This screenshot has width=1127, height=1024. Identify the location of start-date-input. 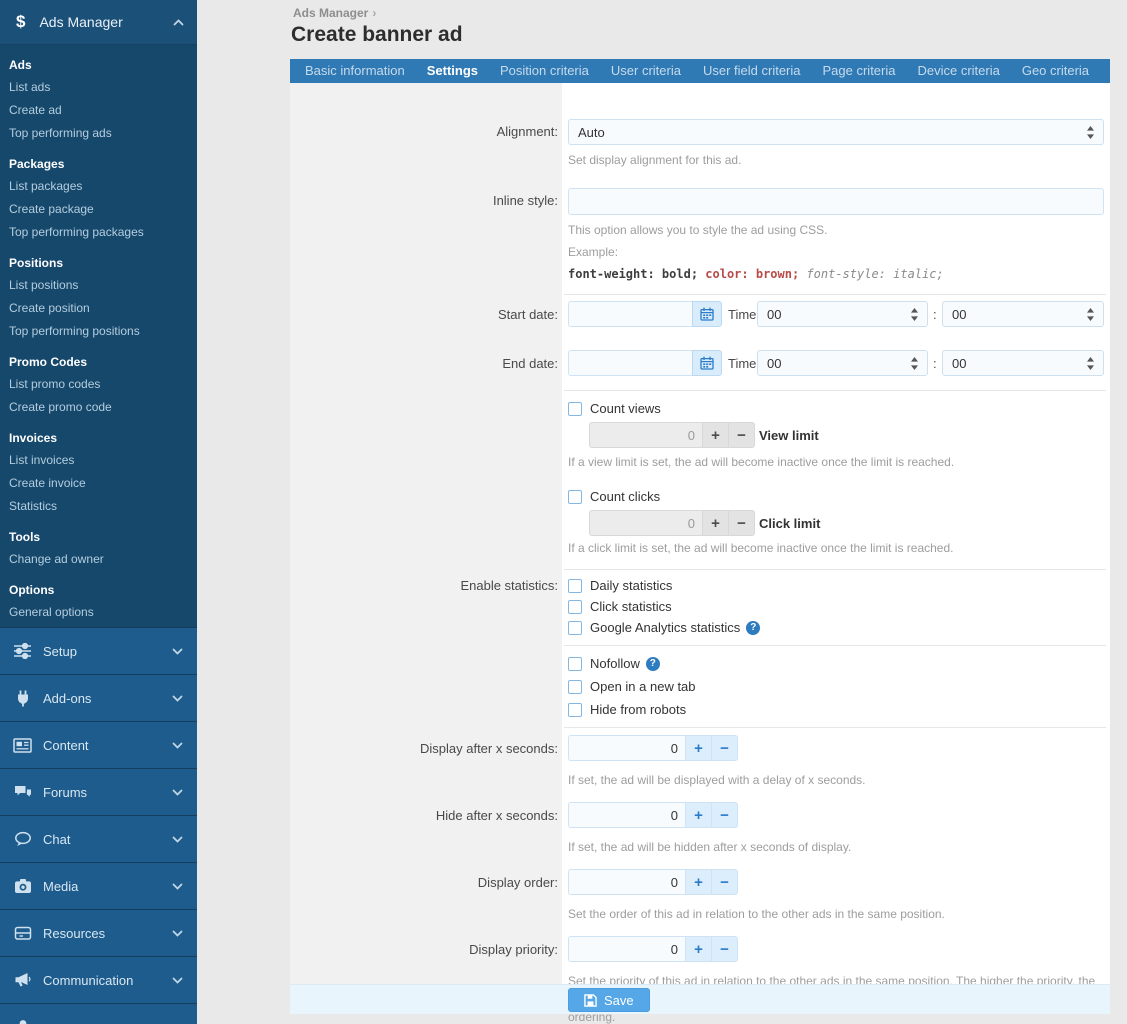
(630, 314).